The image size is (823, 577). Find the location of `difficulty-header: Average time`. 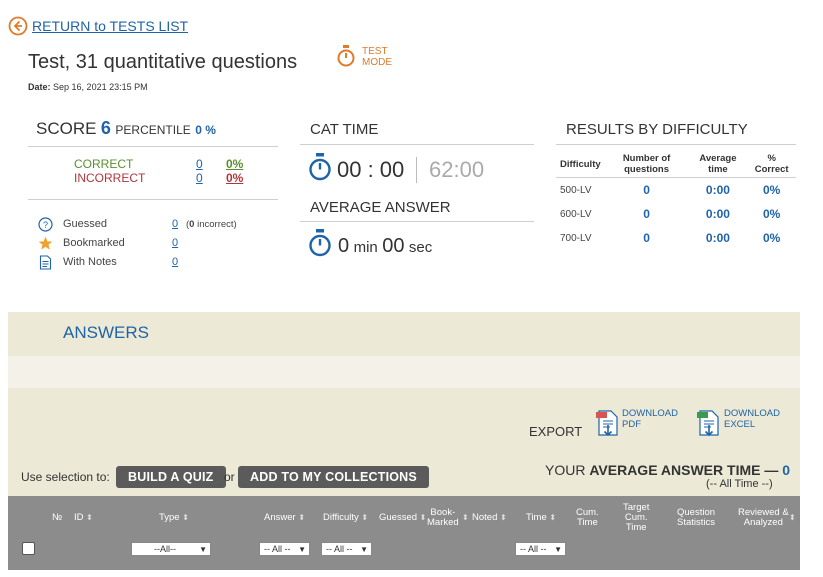

difficulty-header: Average time is located at coordinates (718, 164).